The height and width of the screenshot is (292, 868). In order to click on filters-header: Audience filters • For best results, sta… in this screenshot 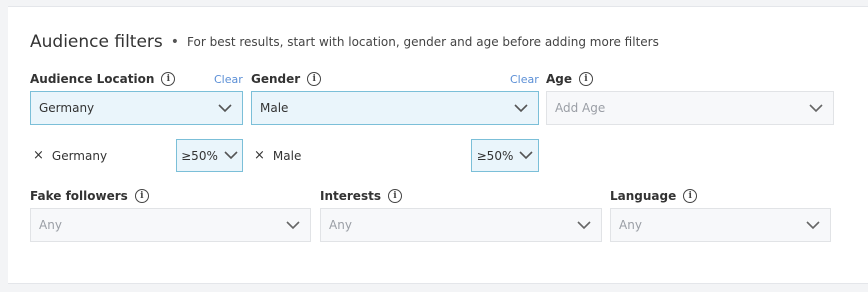, I will do `click(344, 42)`.